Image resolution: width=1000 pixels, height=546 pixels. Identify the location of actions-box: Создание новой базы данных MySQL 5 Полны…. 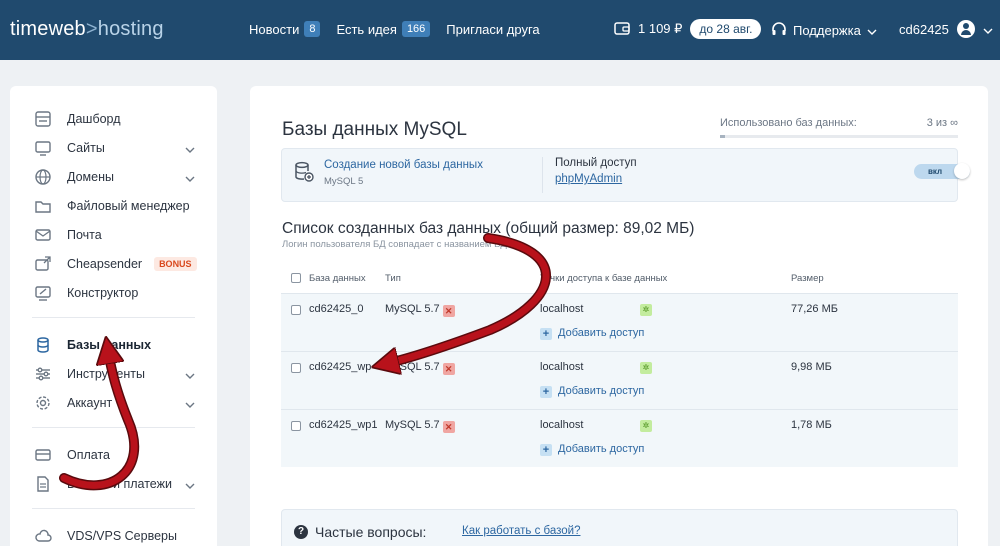
(625, 175).